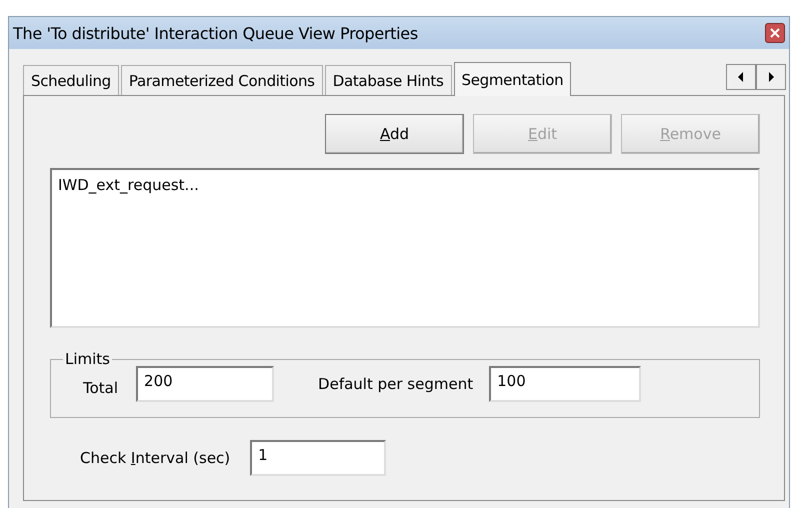  I want to click on input-field: 1, so click(318, 458).